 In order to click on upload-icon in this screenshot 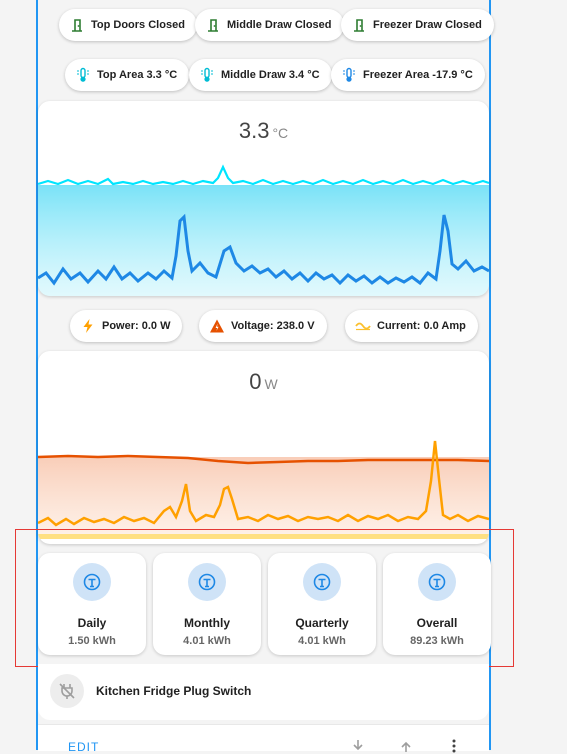, I will do `click(406, 746)`.